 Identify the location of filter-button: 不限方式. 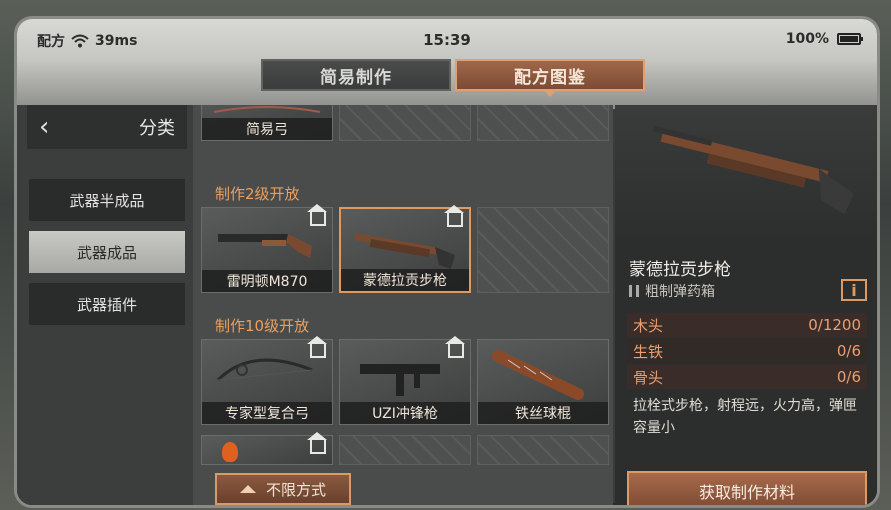
(283, 489).